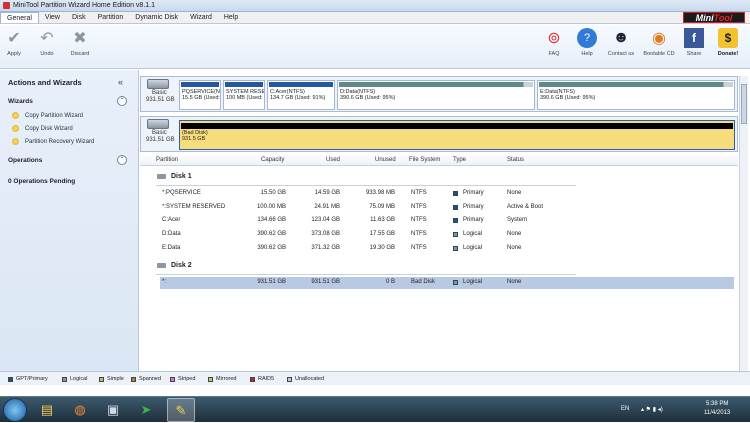 This screenshot has height=423, width=750. I want to click on disk1-row-2-cell-6: System, so click(517, 220).